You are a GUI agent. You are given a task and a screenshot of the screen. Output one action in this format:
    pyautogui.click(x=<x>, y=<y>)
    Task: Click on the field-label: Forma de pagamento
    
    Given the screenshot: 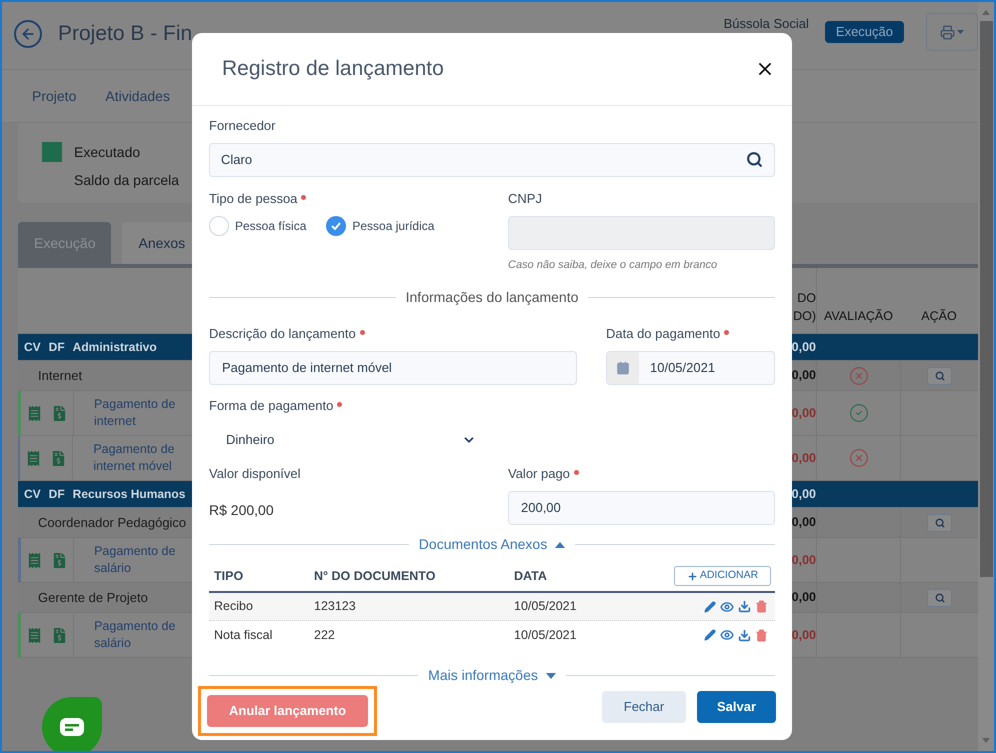 What is the action you would take?
    pyautogui.click(x=271, y=406)
    